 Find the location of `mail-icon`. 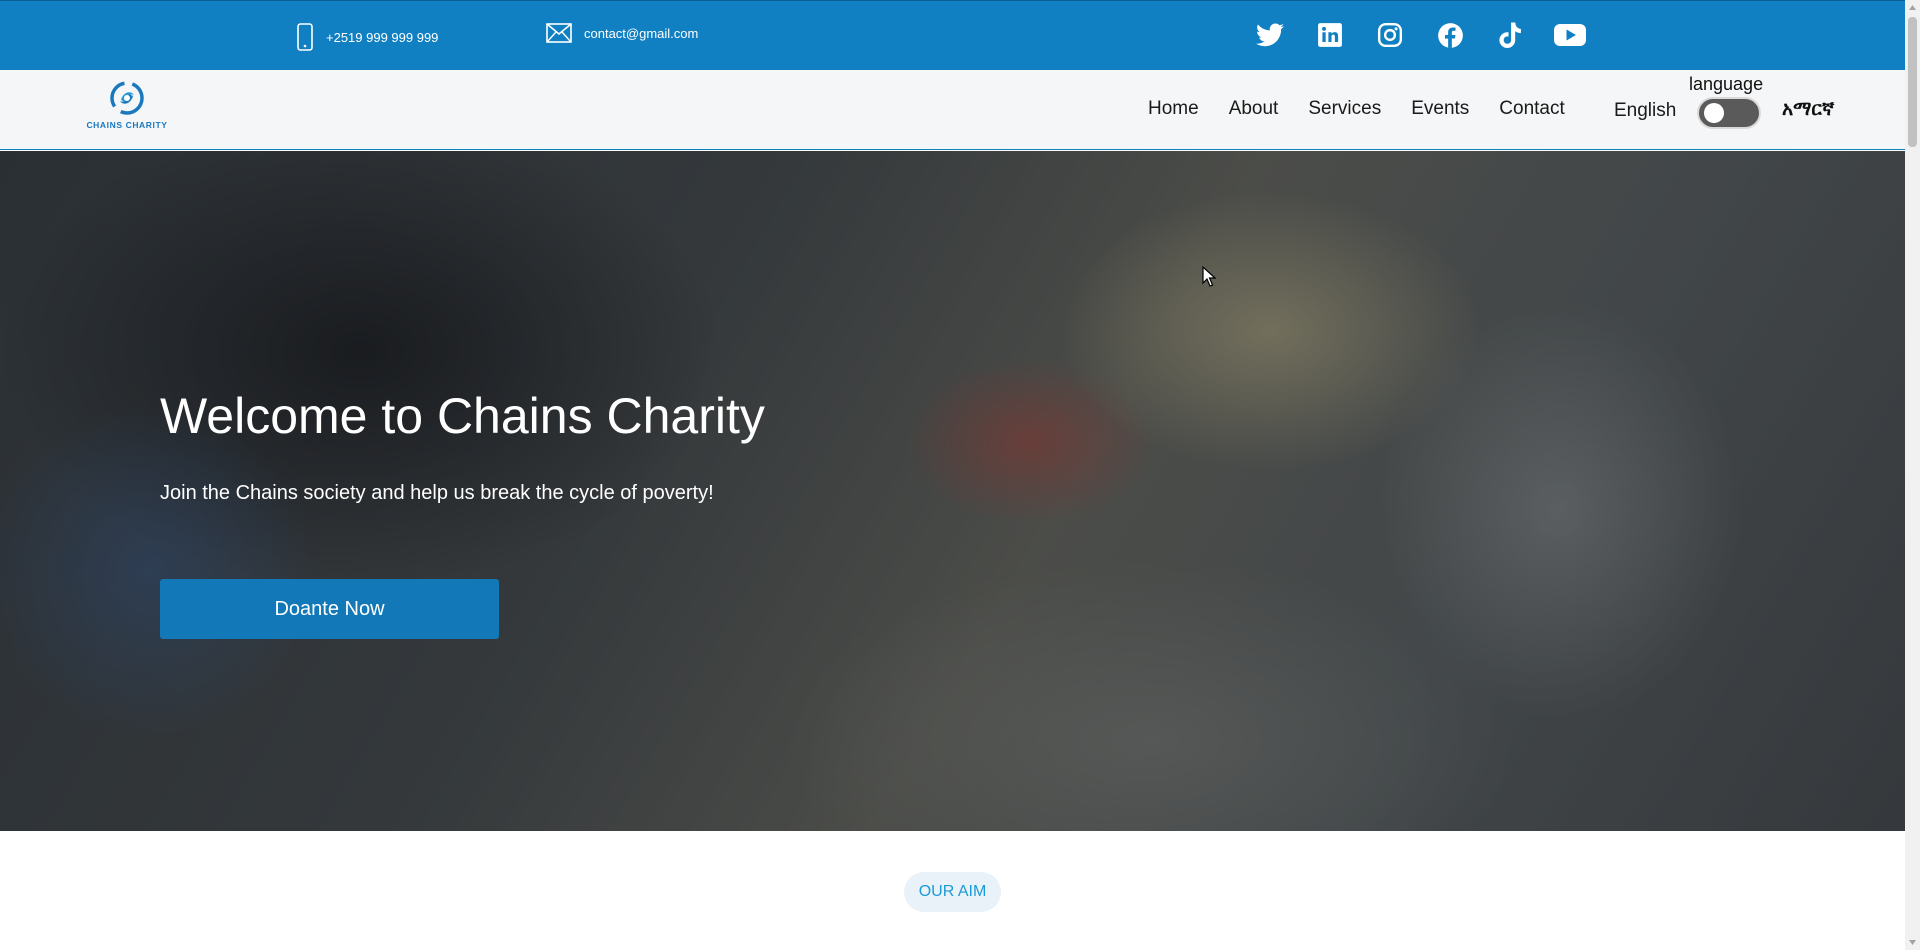

mail-icon is located at coordinates (559, 33).